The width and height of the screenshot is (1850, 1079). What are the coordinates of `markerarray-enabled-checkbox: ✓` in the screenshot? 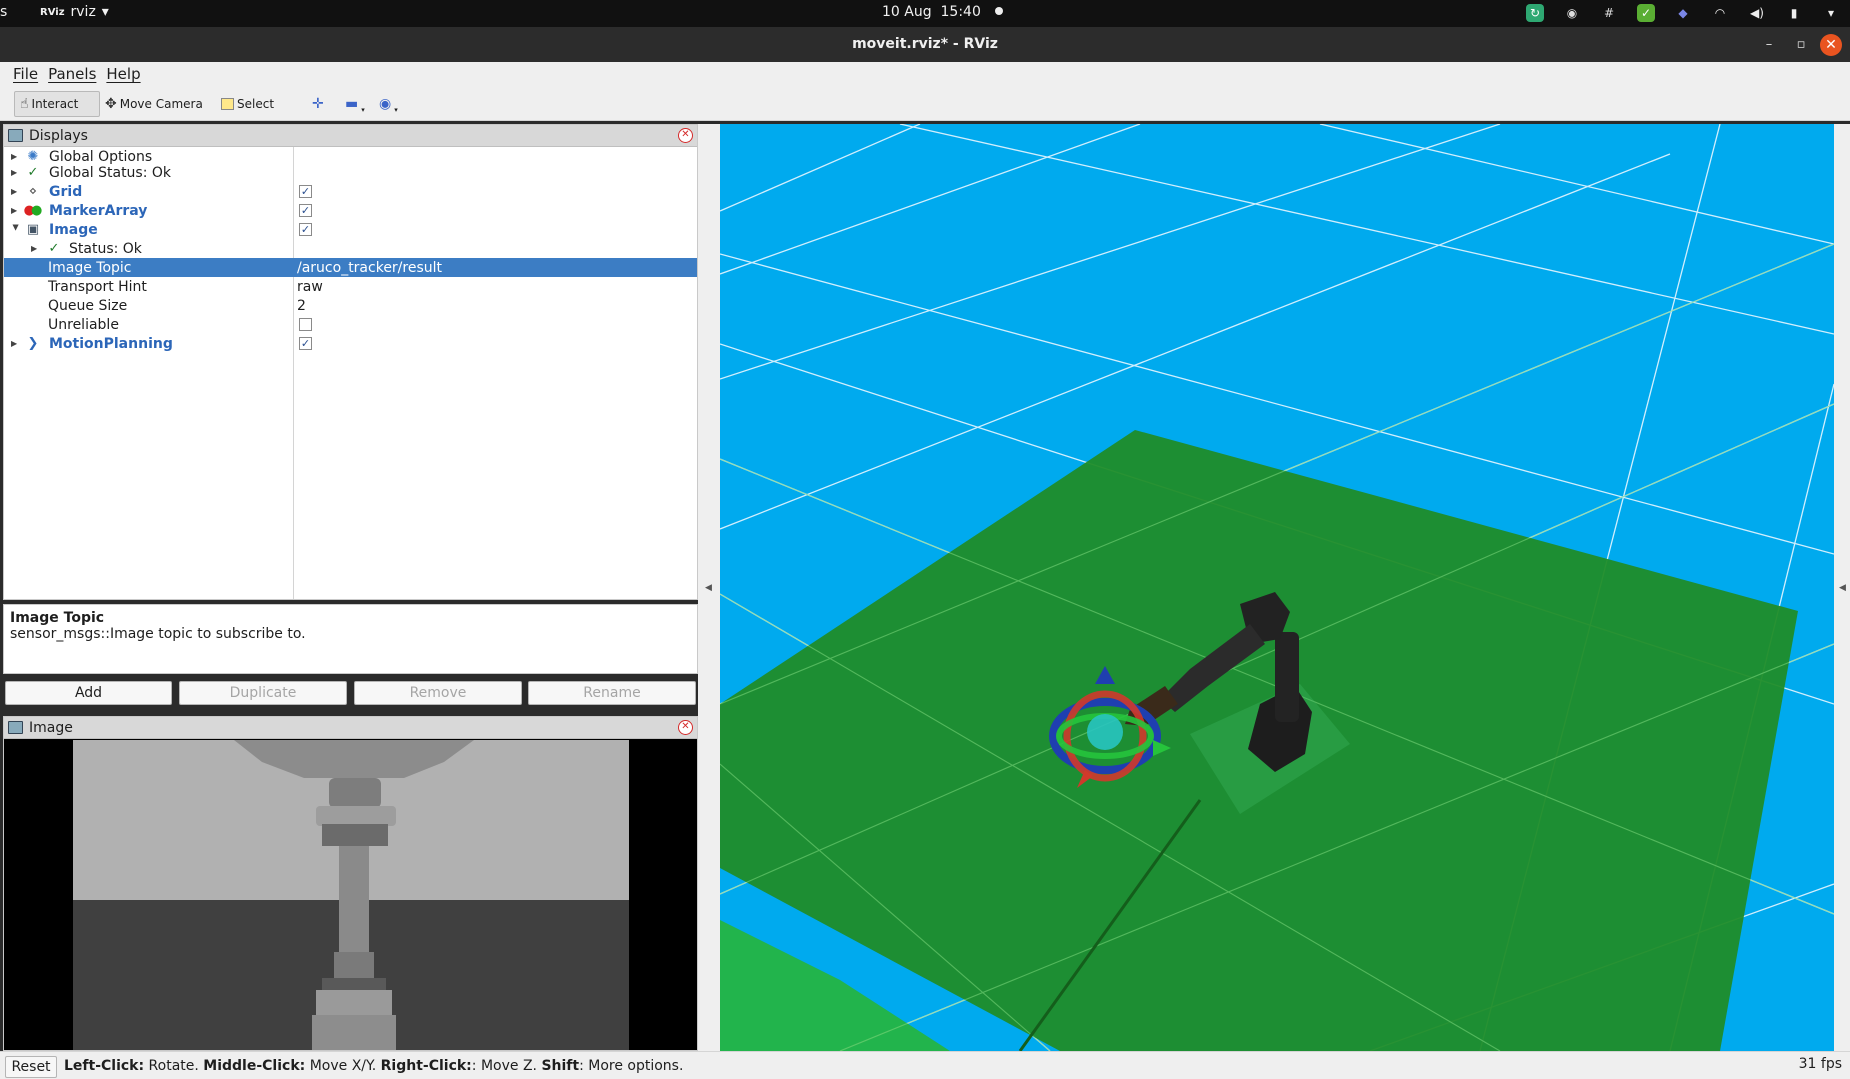 It's located at (305, 210).